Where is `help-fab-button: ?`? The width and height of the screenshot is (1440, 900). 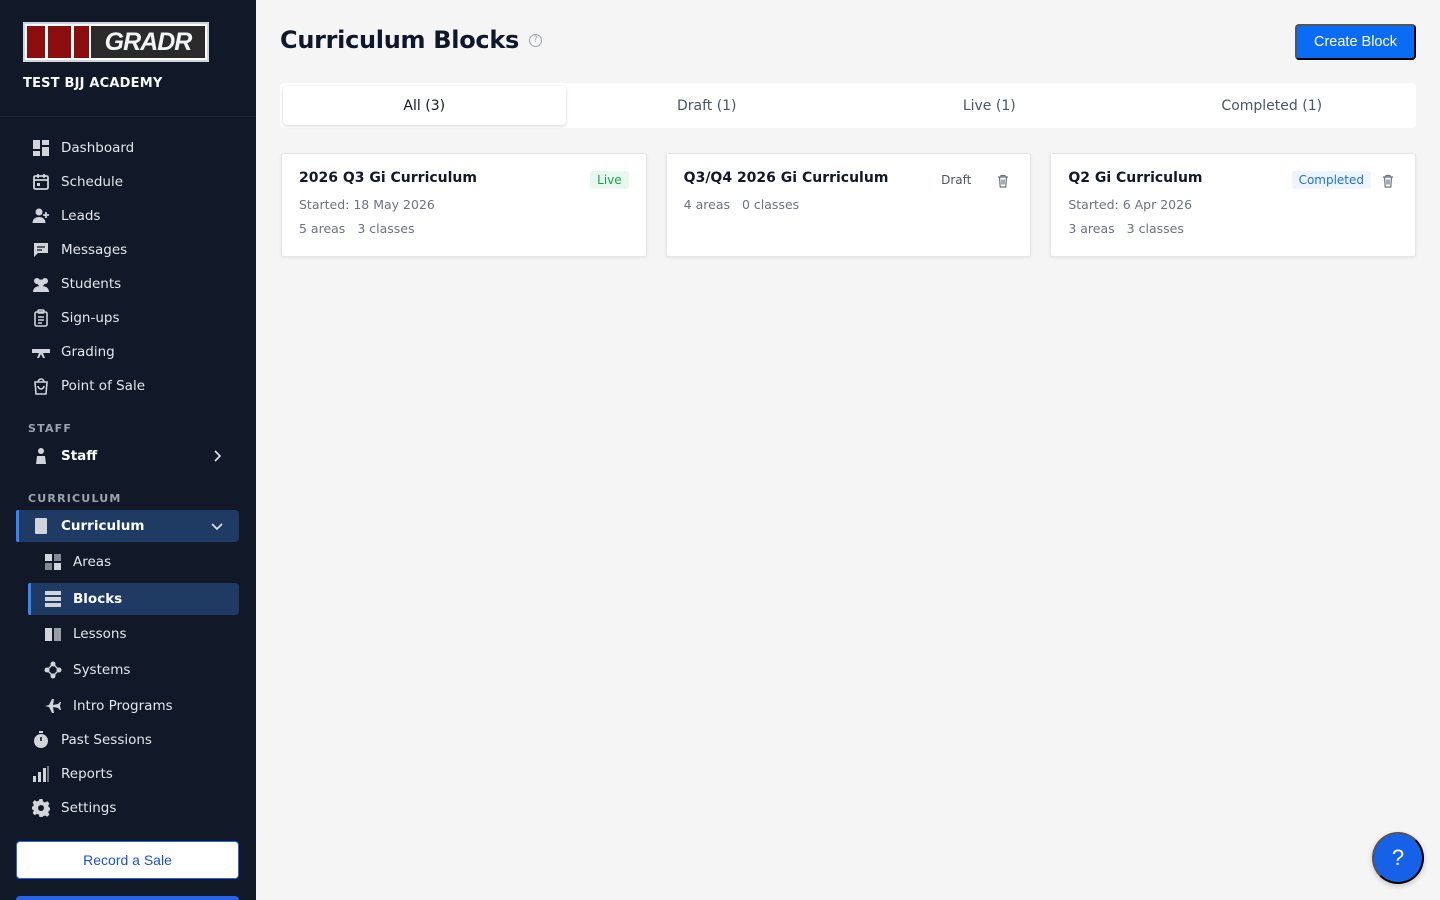 help-fab-button: ? is located at coordinates (1398, 858).